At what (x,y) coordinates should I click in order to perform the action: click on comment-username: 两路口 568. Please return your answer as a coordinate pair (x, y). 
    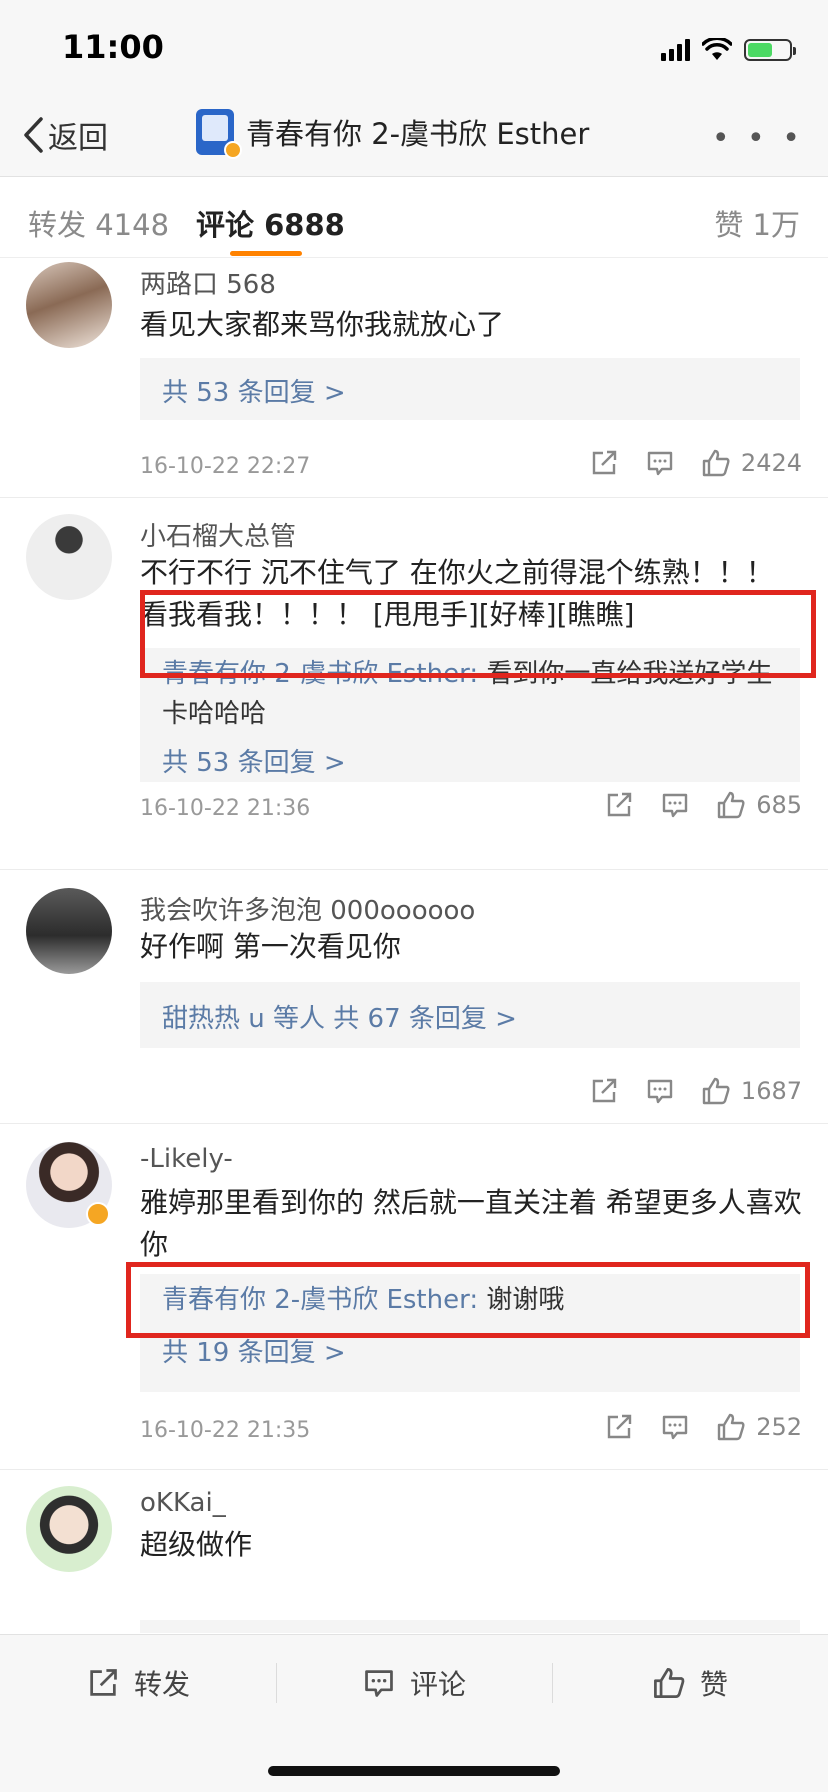
    Looking at the image, I should click on (208, 282).